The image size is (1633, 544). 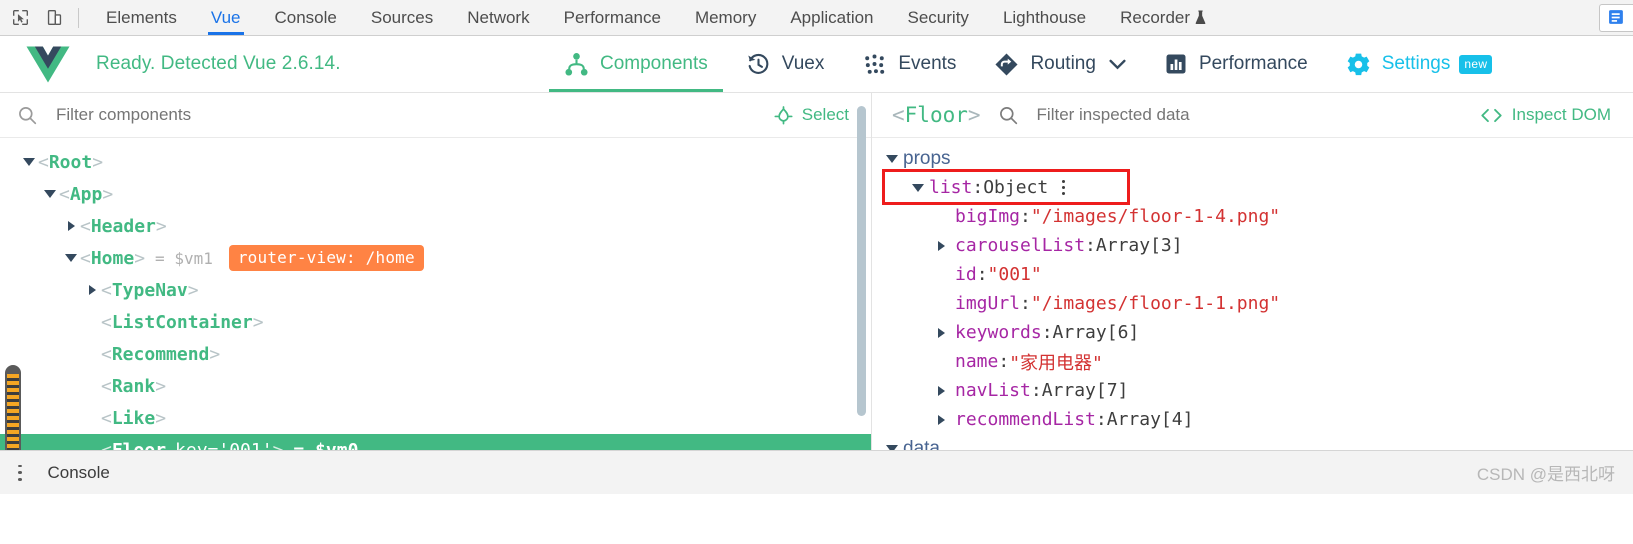 What do you see at coordinates (1200, 17) in the screenshot?
I see `flask-icon` at bounding box center [1200, 17].